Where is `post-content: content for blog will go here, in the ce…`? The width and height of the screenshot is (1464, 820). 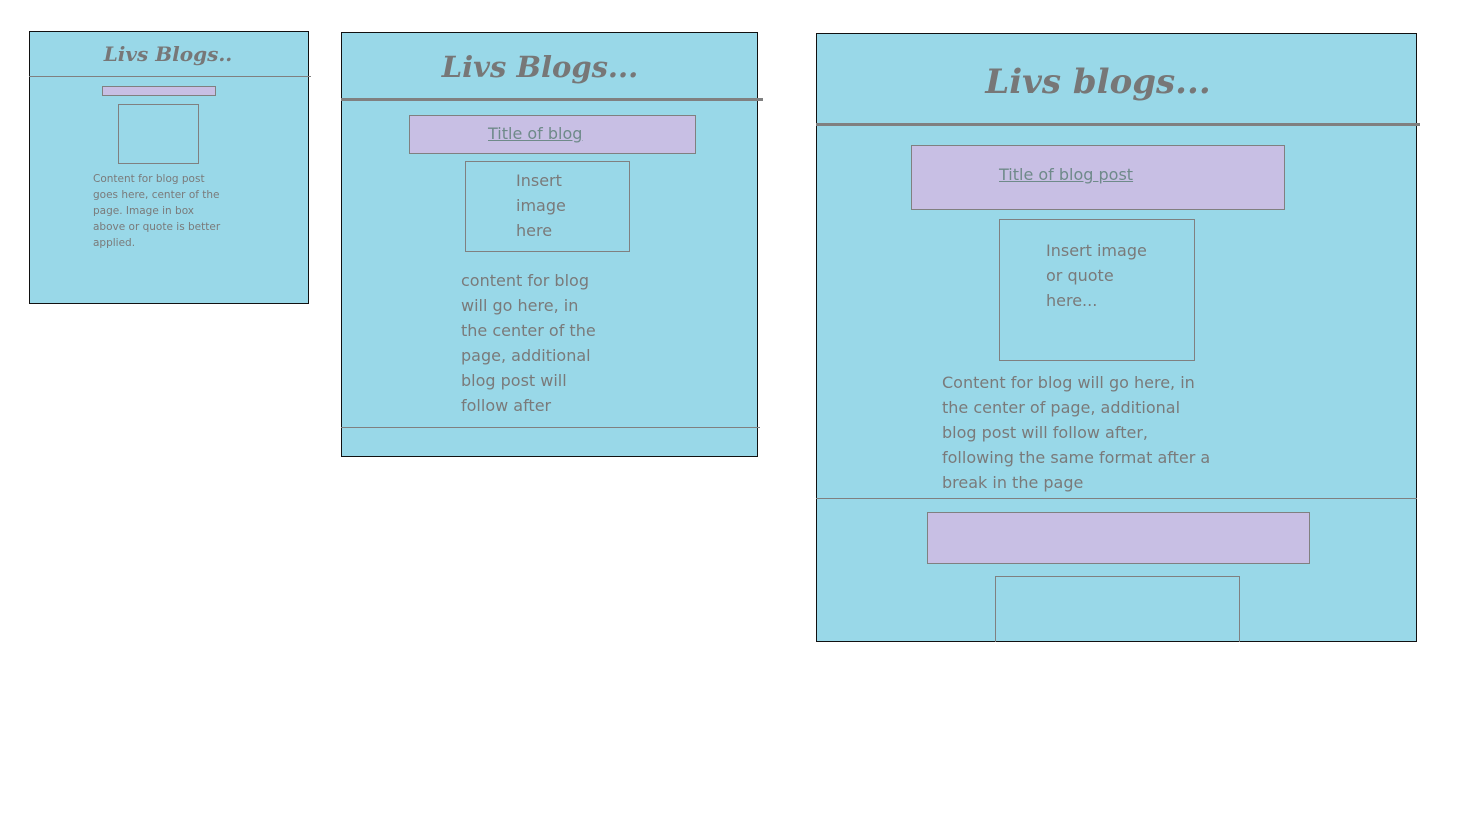 post-content: content for blog will go here, in the ce… is located at coordinates (528, 343).